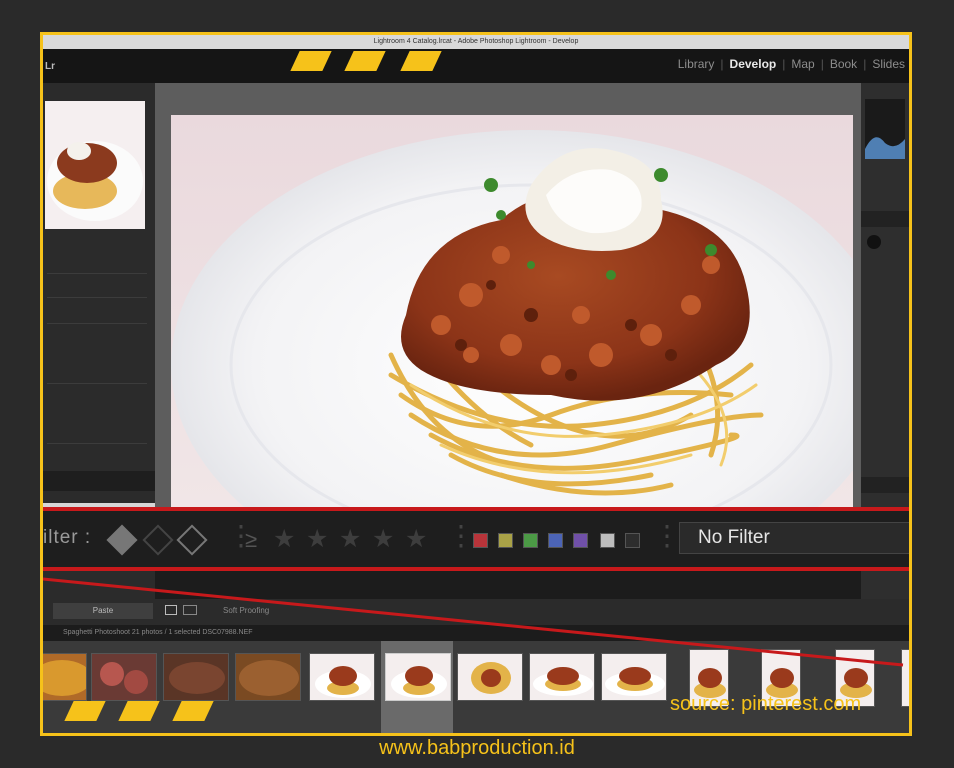 This screenshot has width=954, height=768. I want to click on filter-label: ilter :, so click(67, 537).